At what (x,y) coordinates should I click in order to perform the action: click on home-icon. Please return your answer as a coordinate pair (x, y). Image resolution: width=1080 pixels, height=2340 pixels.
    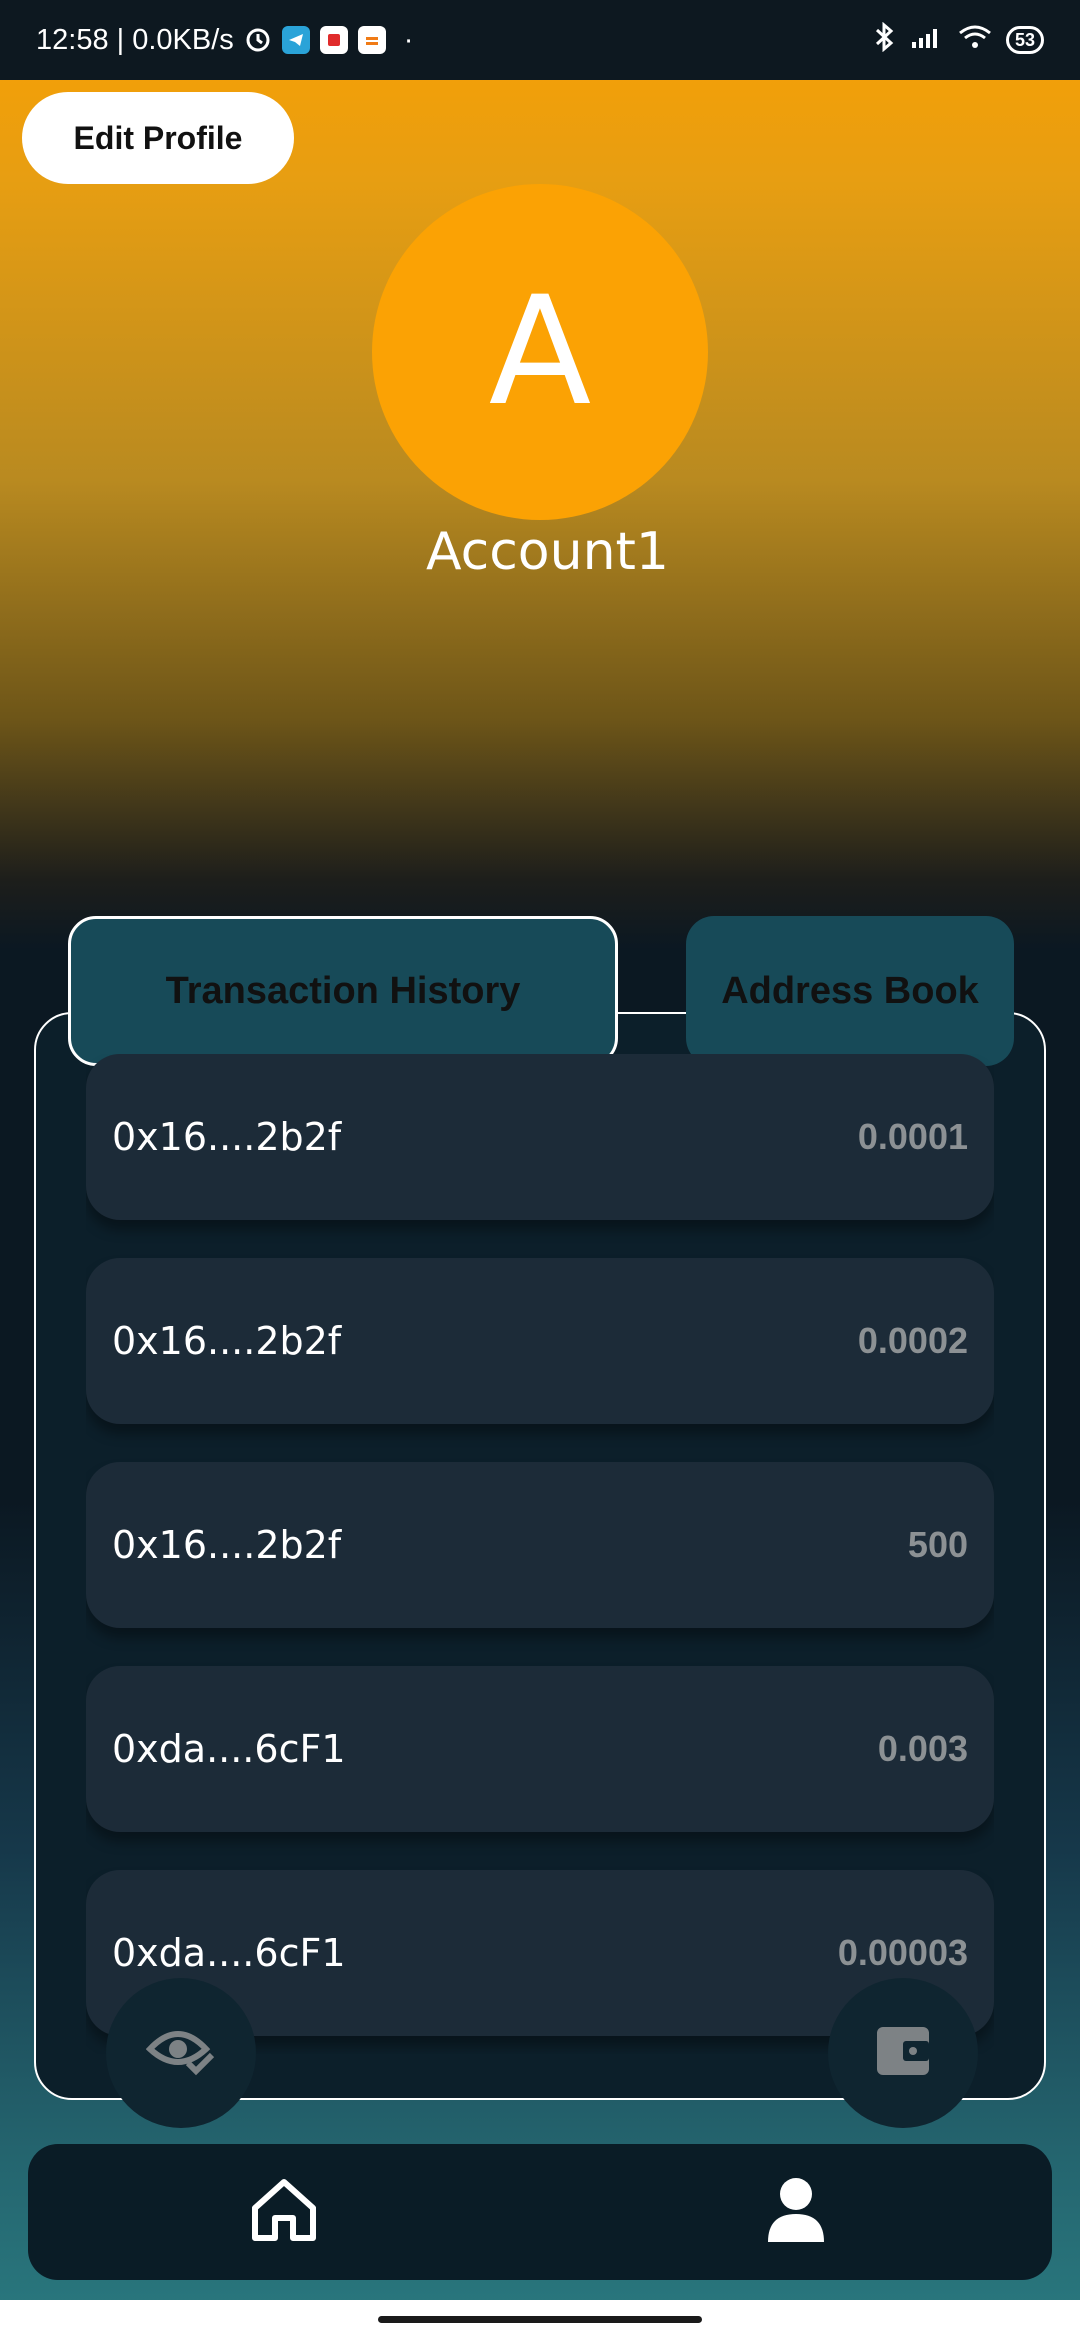
    Looking at the image, I should click on (284, 2212).